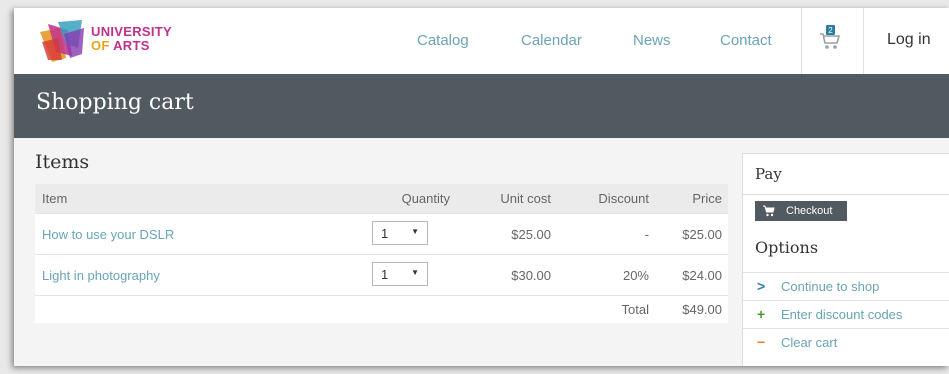 Image resolution: width=949 pixels, height=374 pixels. I want to click on price-cell: $25.00, so click(691, 234).